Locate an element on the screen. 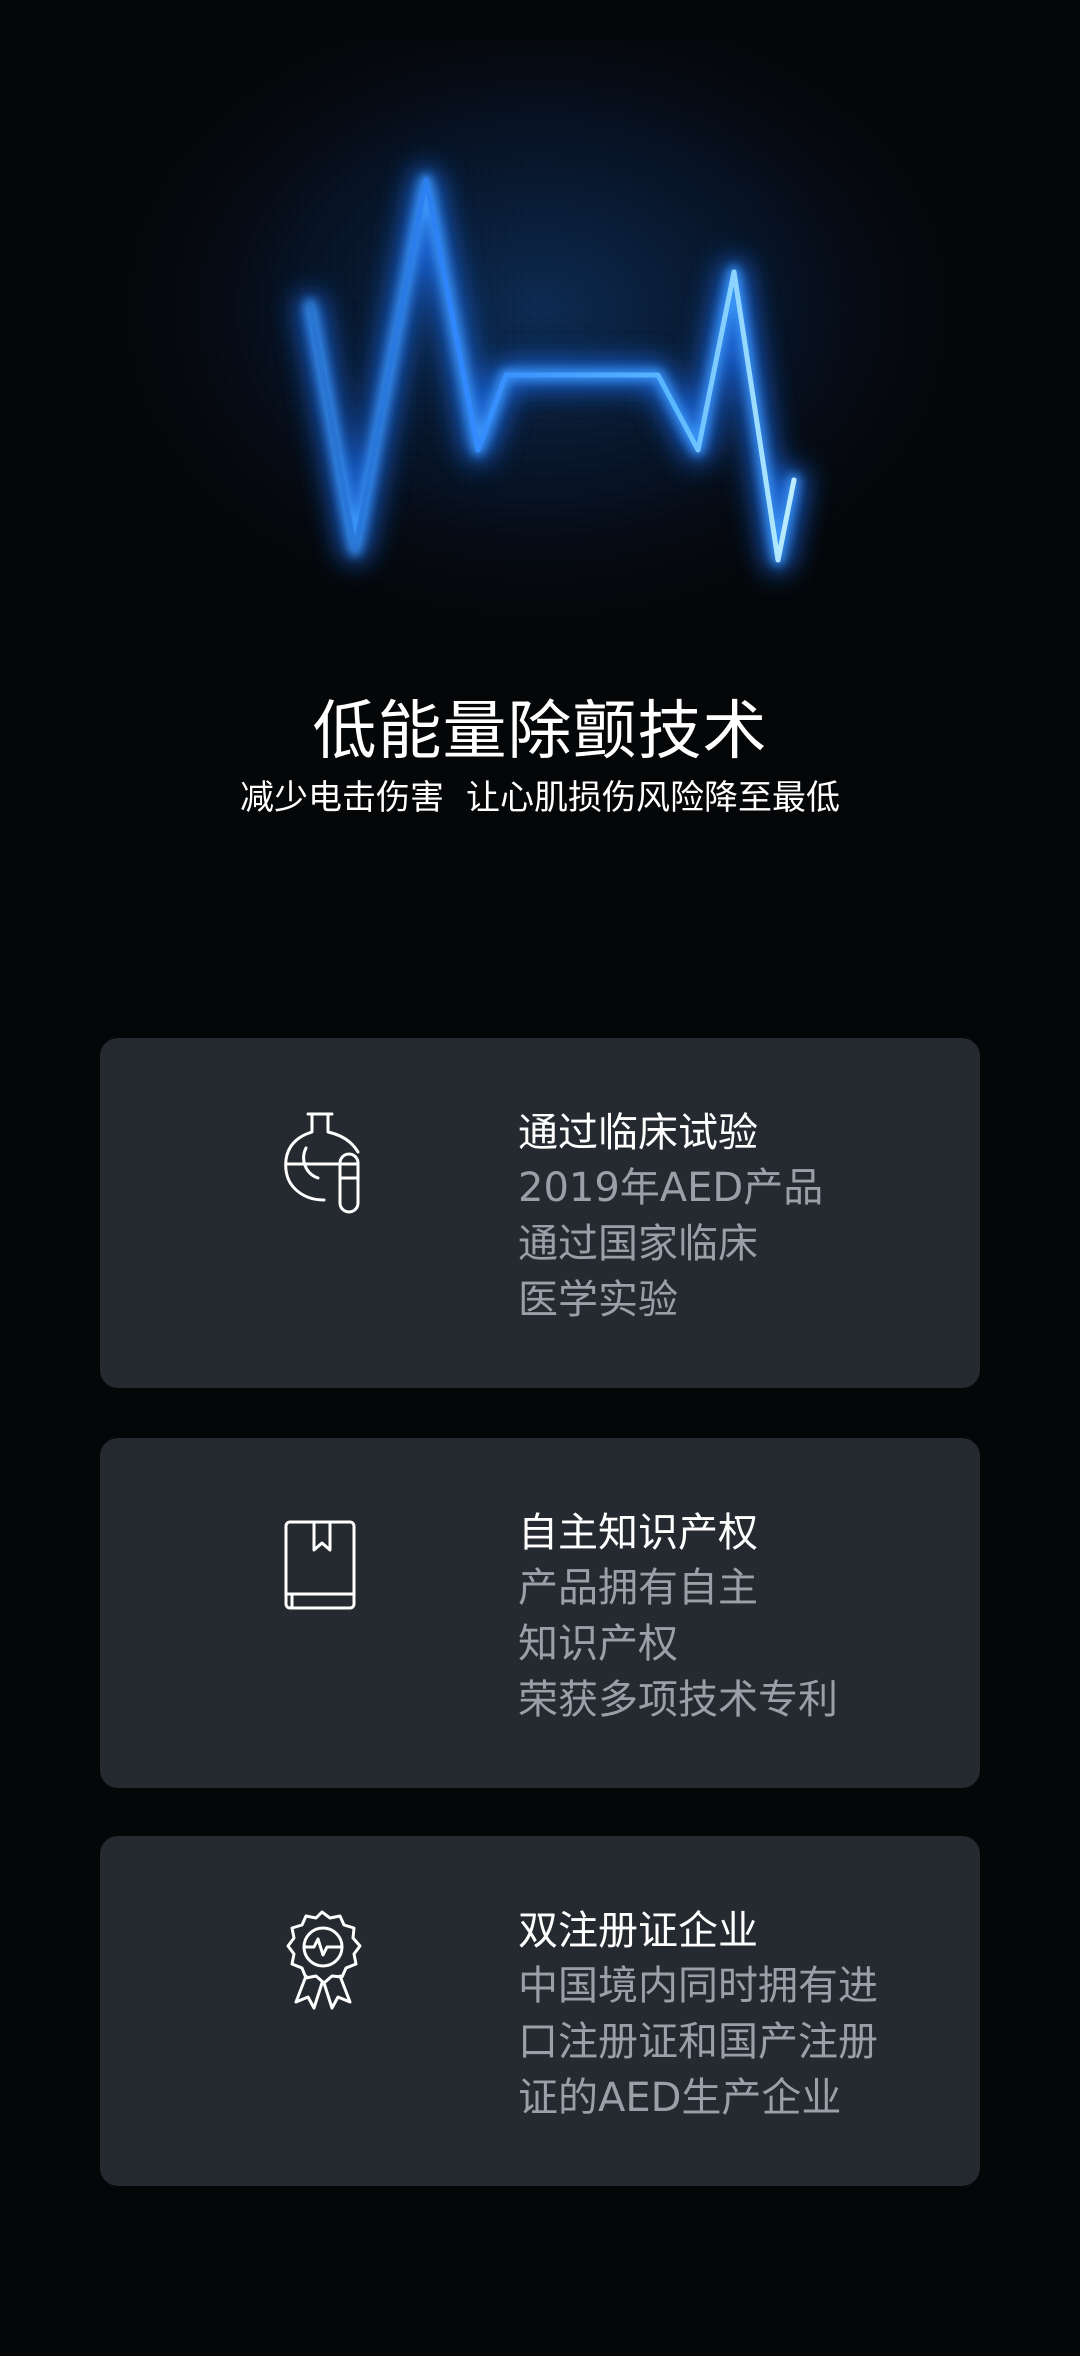 The image size is (1080, 2356). hero-subtitle-part1: 减少电击伤害 is located at coordinates (342, 798).